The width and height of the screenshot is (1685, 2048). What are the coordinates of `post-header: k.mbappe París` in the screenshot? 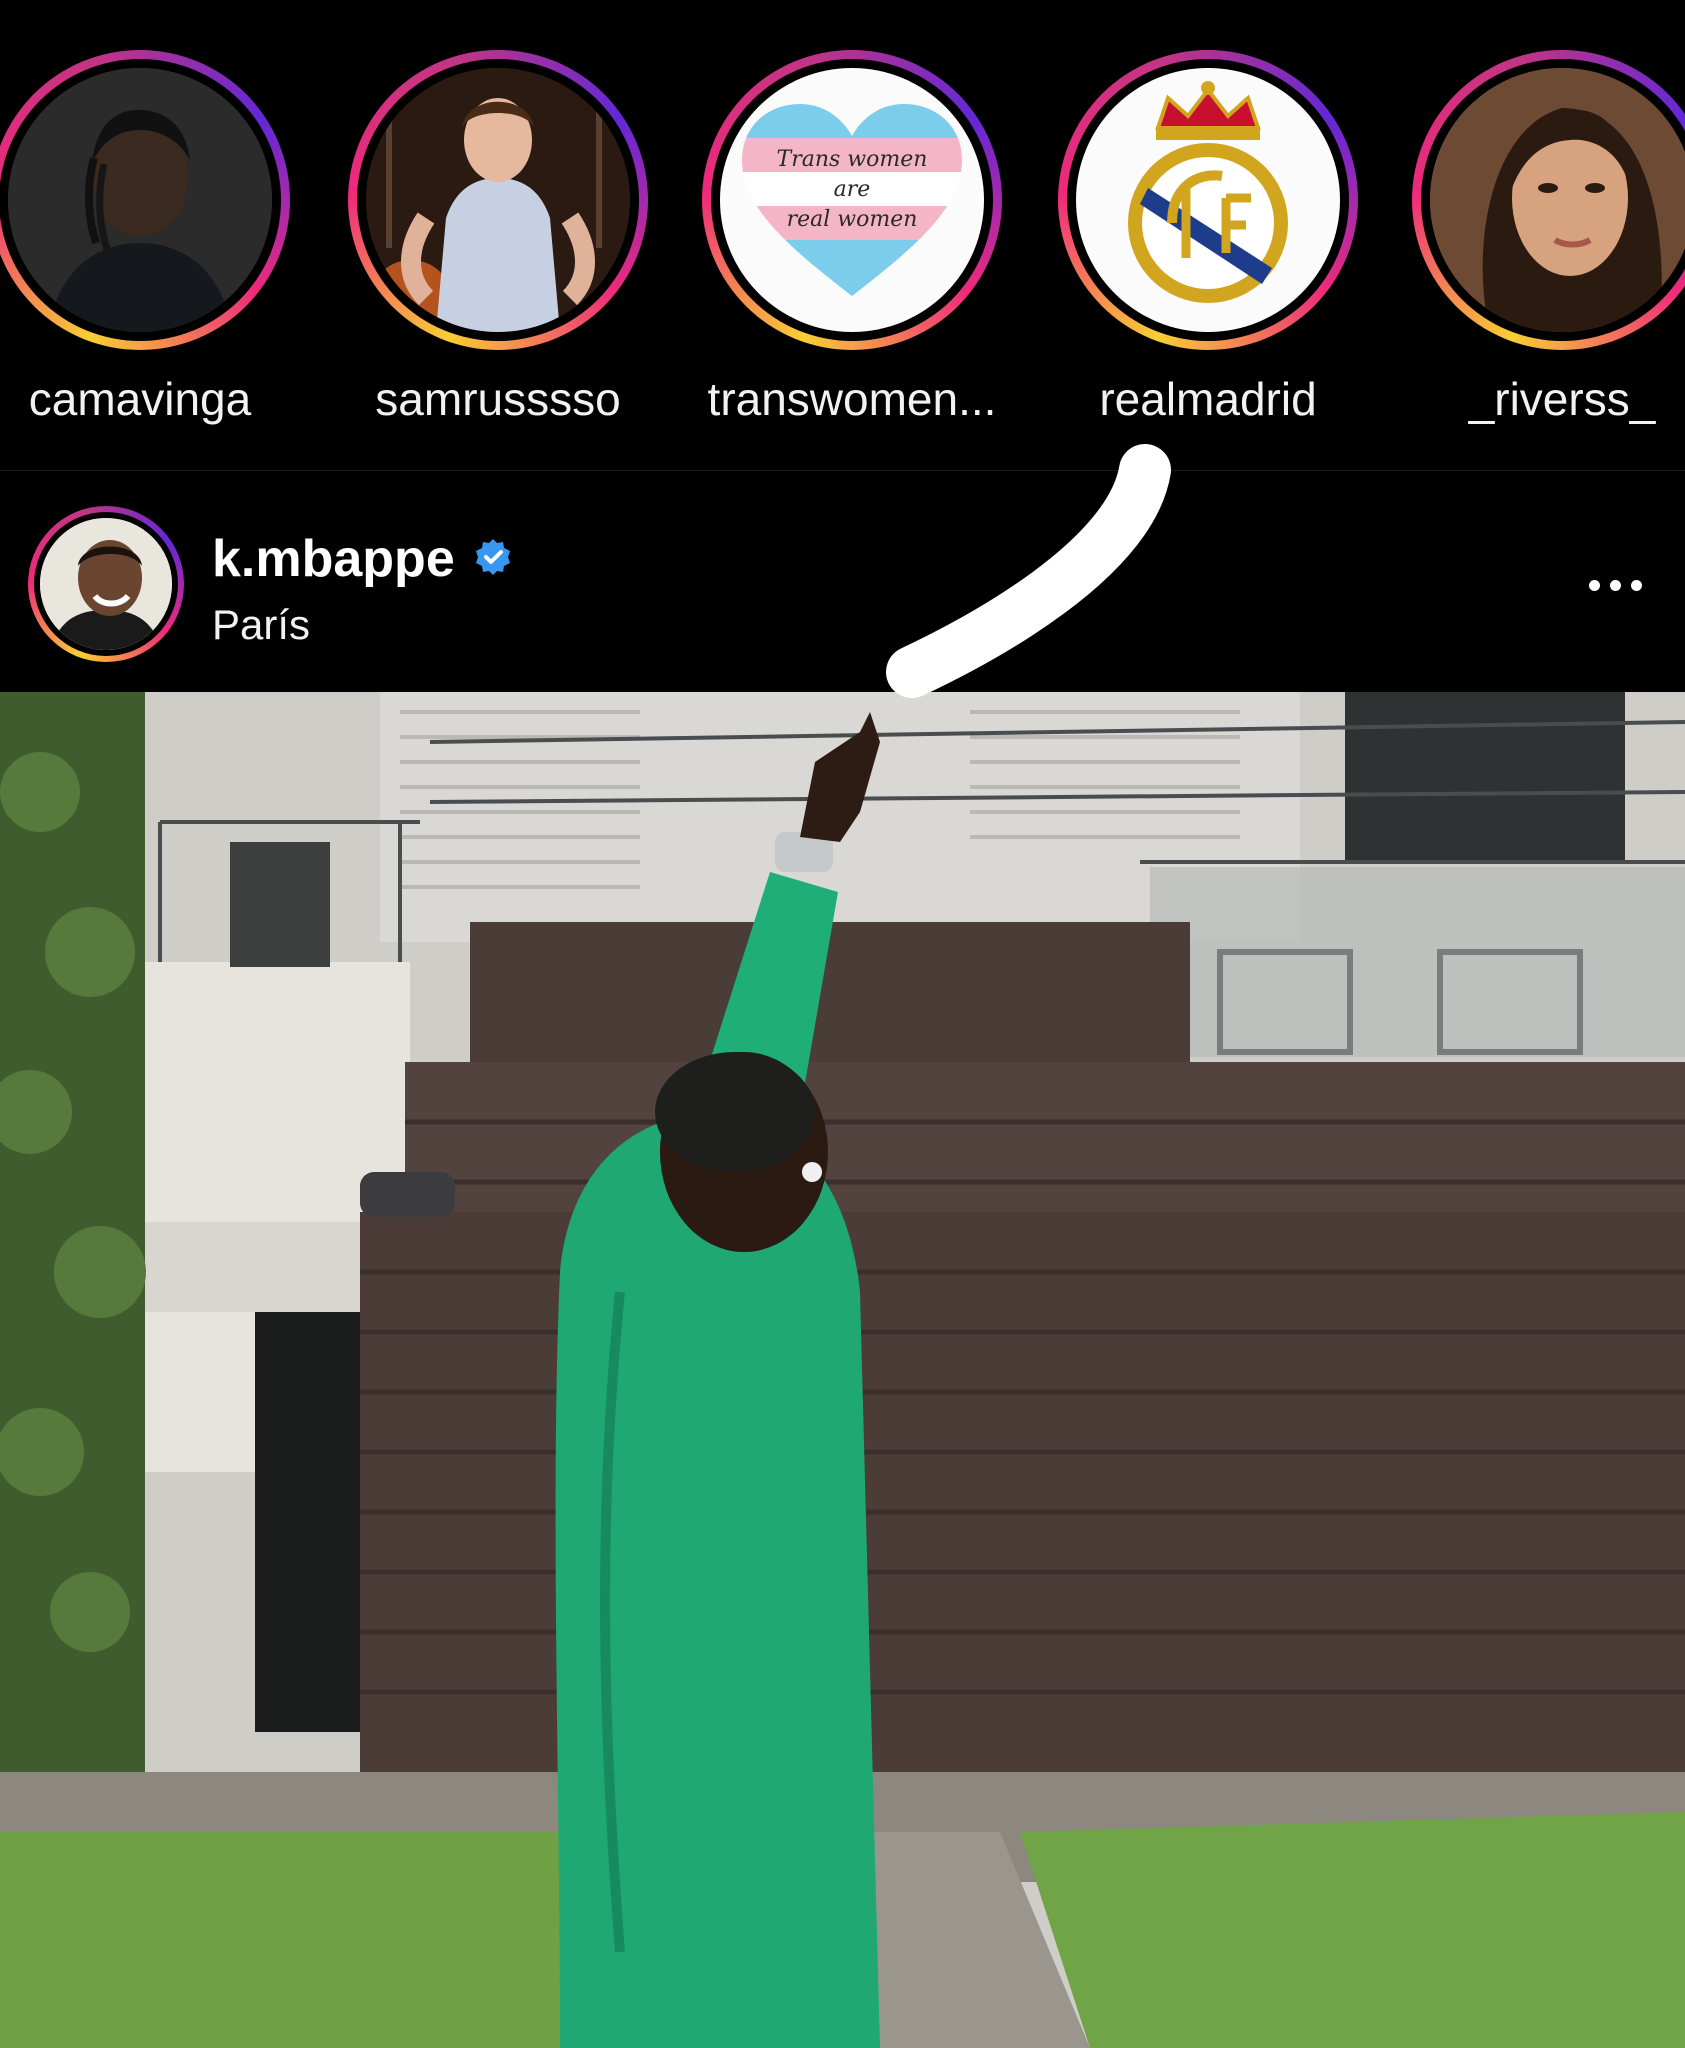 It's located at (842, 581).